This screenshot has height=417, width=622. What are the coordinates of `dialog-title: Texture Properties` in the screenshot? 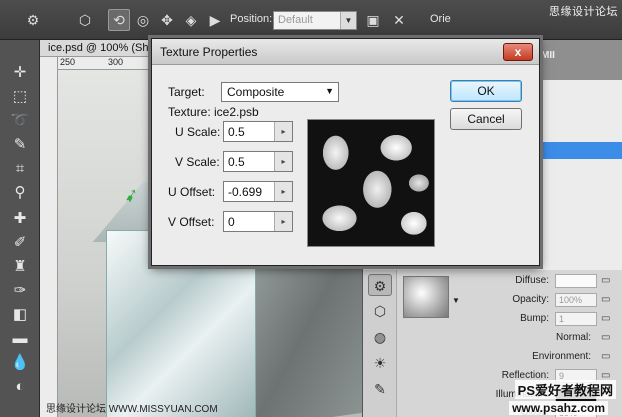 It's located at (209, 52).